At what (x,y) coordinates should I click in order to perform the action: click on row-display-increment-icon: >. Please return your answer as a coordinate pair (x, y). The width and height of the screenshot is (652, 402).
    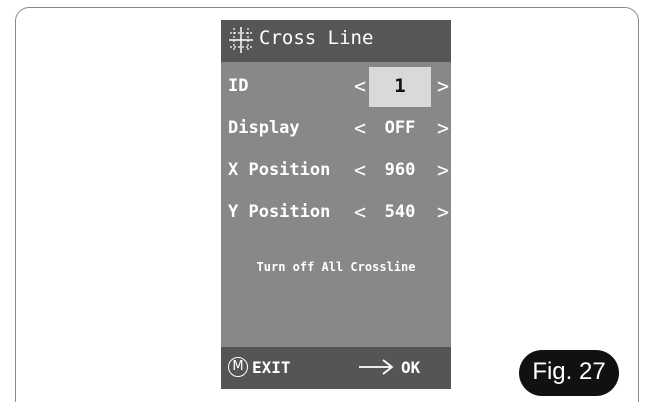
    Looking at the image, I should click on (443, 128).